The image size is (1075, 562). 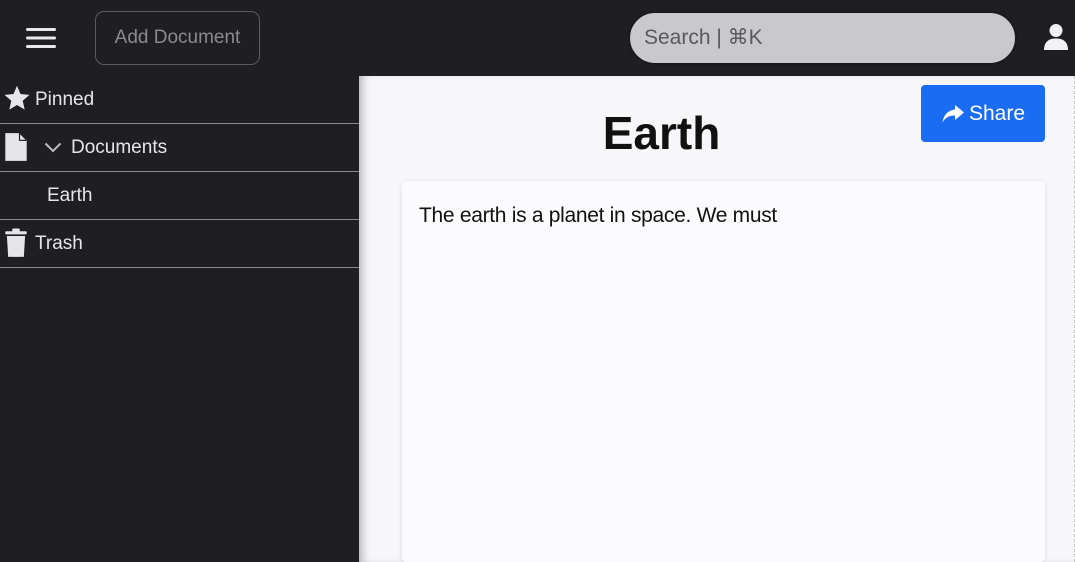 I want to click on star-icon, so click(x=17, y=97).